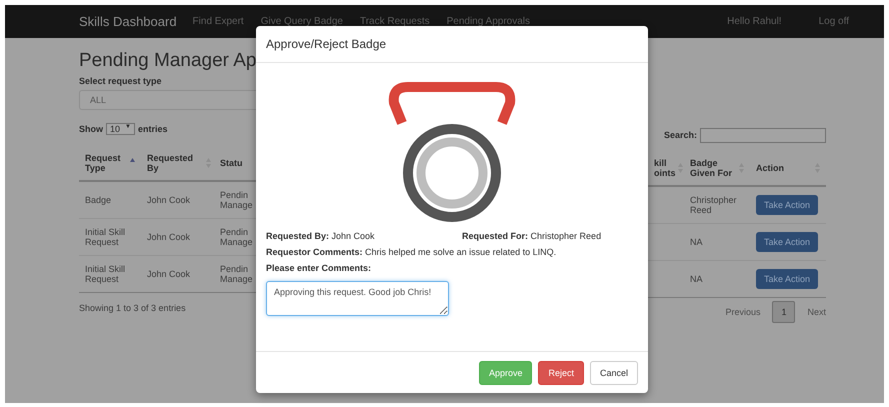  Describe the element at coordinates (110, 163) in the screenshot. I see `column-header: Request Type` at that location.